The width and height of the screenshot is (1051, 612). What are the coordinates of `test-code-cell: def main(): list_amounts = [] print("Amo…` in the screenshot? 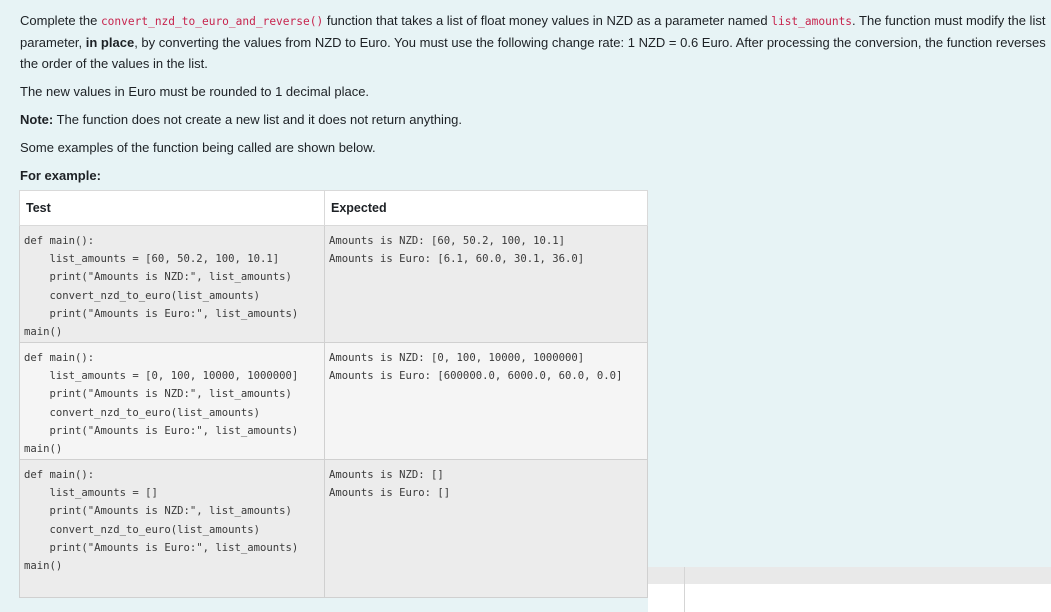 It's located at (172, 528).